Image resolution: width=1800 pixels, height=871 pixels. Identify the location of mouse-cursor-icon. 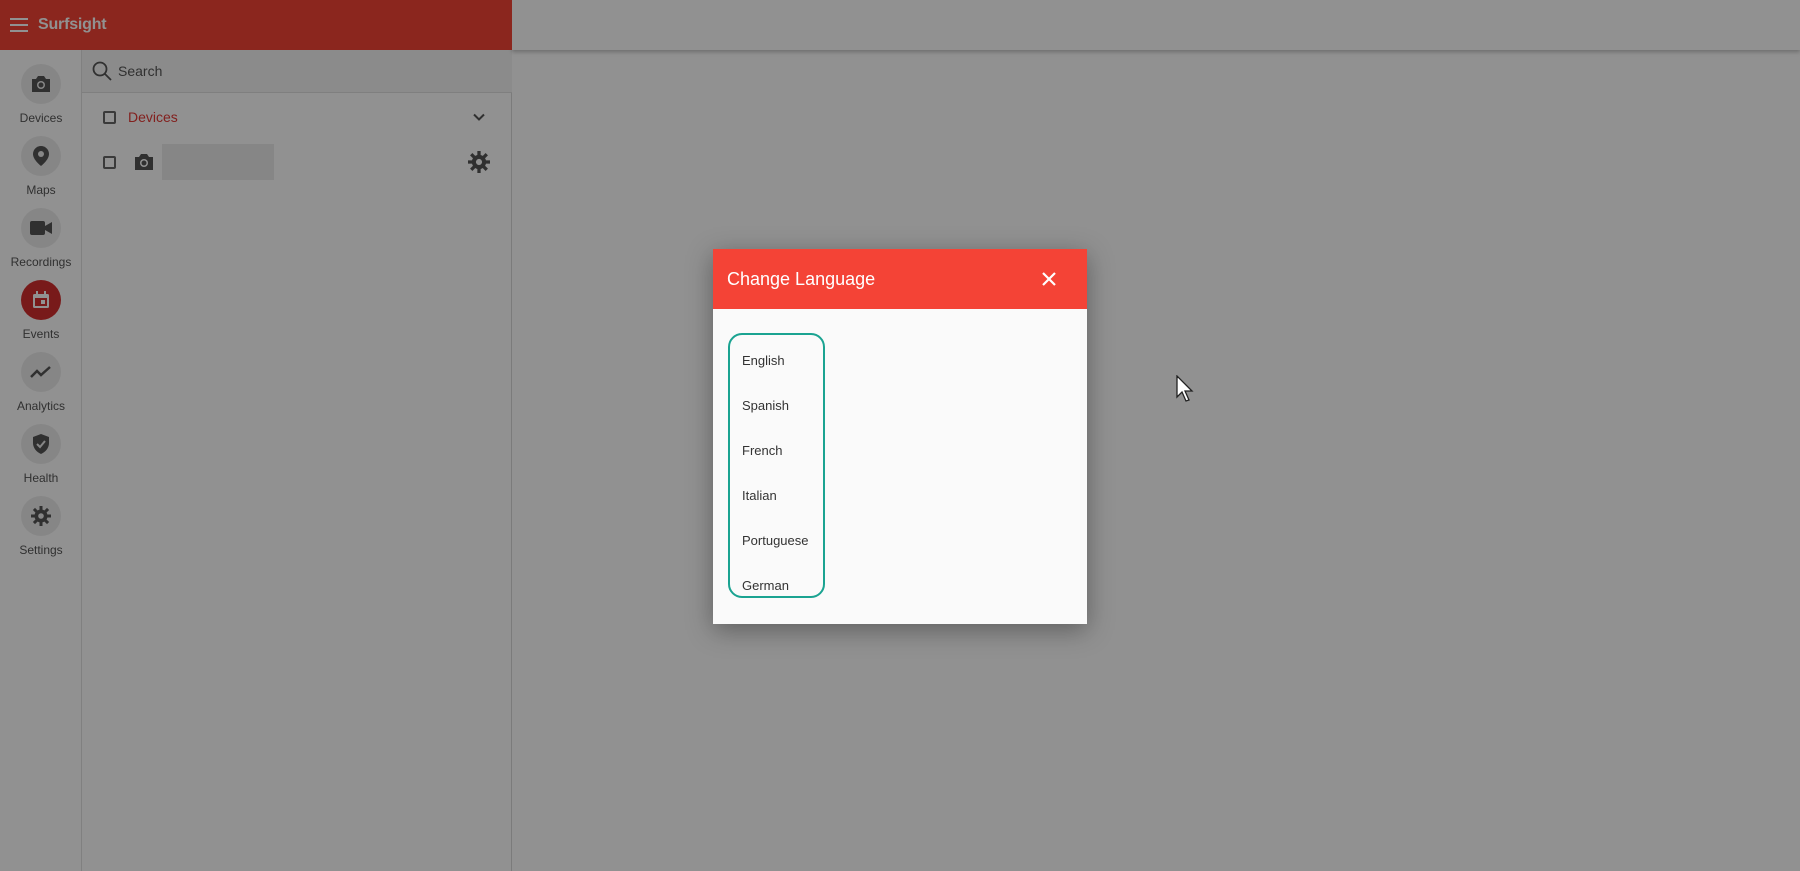
(1185, 388).